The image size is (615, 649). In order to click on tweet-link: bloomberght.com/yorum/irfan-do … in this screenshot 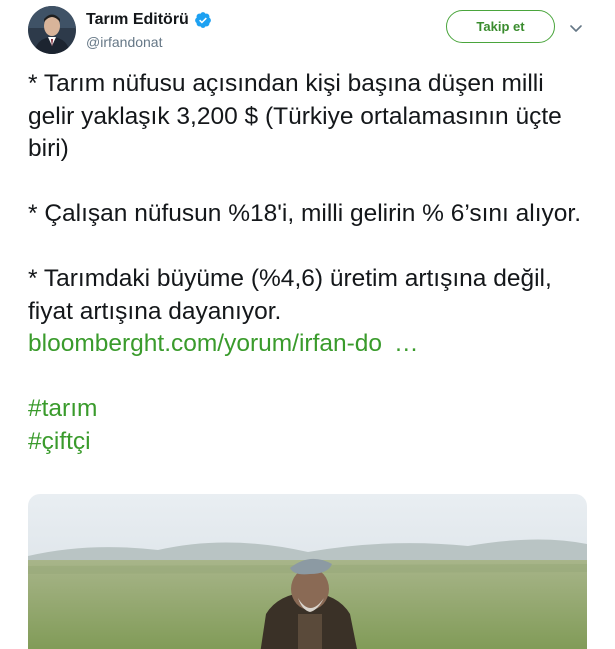, I will do `click(308, 344)`.